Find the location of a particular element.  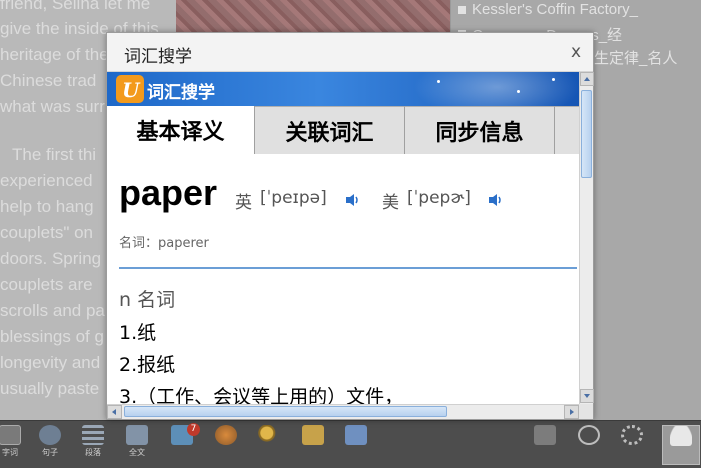

search-button is located at coordinates (269, 445).